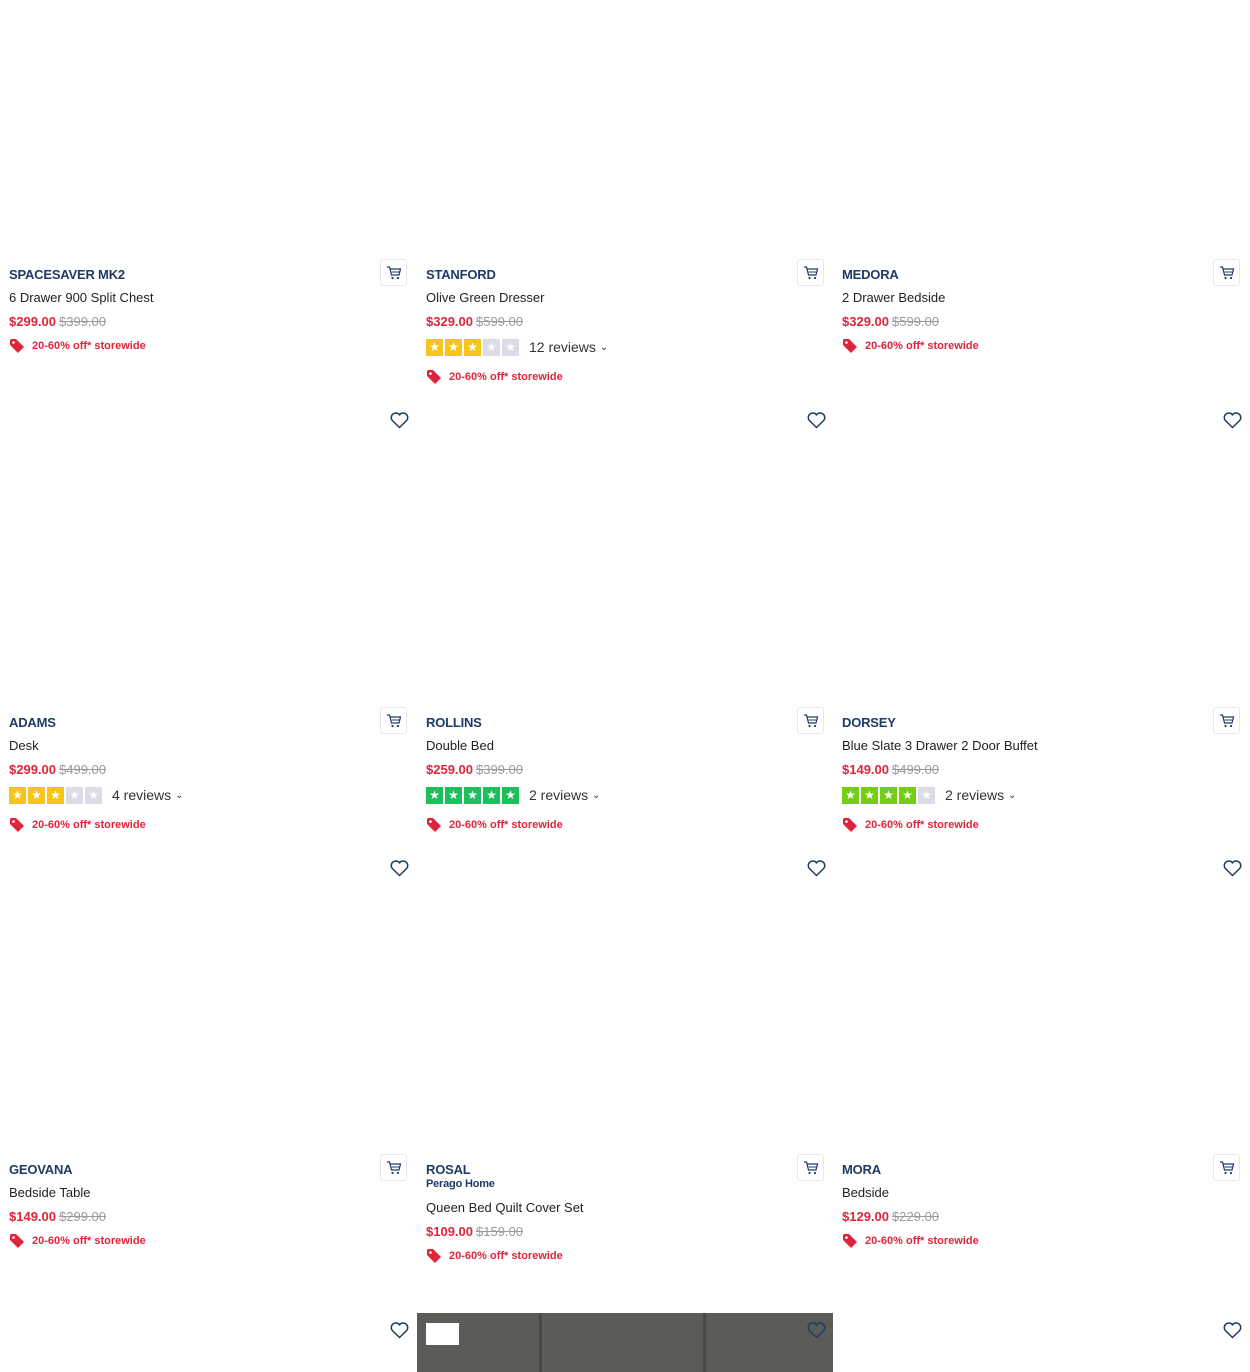 The width and height of the screenshot is (1250, 1372). Describe the element at coordinates (442, 1334) in the screenshot. I see `image-badge` at that location.